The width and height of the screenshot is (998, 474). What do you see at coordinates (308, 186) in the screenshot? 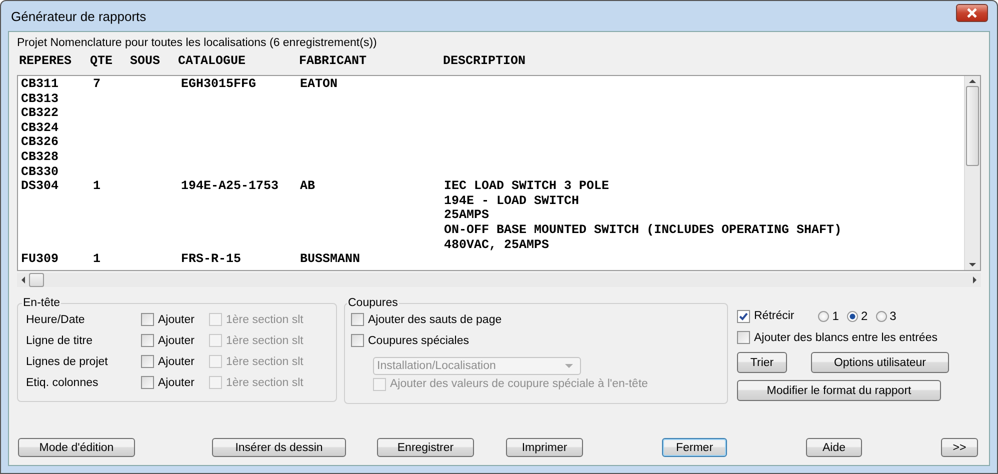
I see `report-cell: AB` at bounding box center [308, 186].